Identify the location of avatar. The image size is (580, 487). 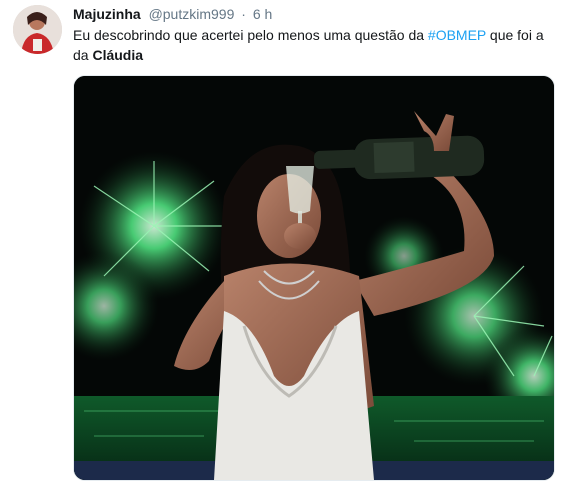
(37, 29).